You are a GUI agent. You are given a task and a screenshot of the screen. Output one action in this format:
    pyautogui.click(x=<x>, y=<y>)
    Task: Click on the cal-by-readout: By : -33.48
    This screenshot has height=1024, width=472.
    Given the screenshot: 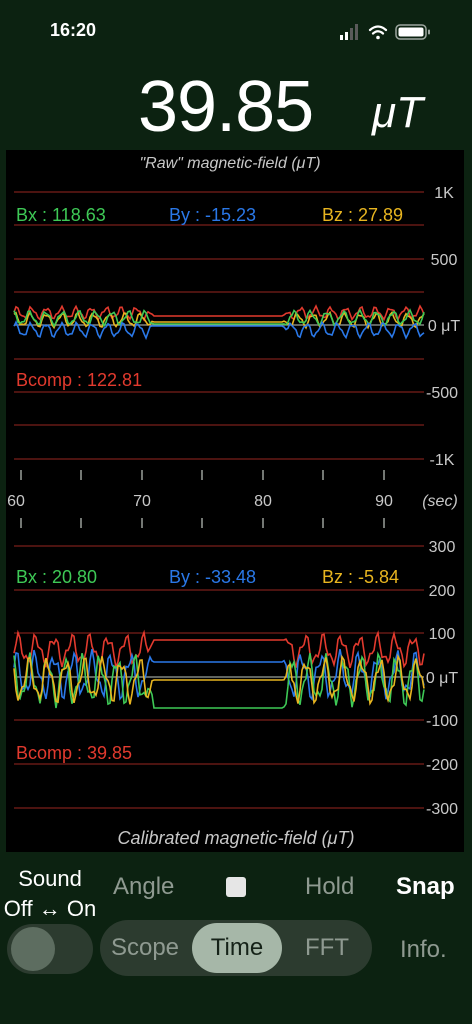 What is the action you would take?
    pyautogui.click(x=212, y=577)
    